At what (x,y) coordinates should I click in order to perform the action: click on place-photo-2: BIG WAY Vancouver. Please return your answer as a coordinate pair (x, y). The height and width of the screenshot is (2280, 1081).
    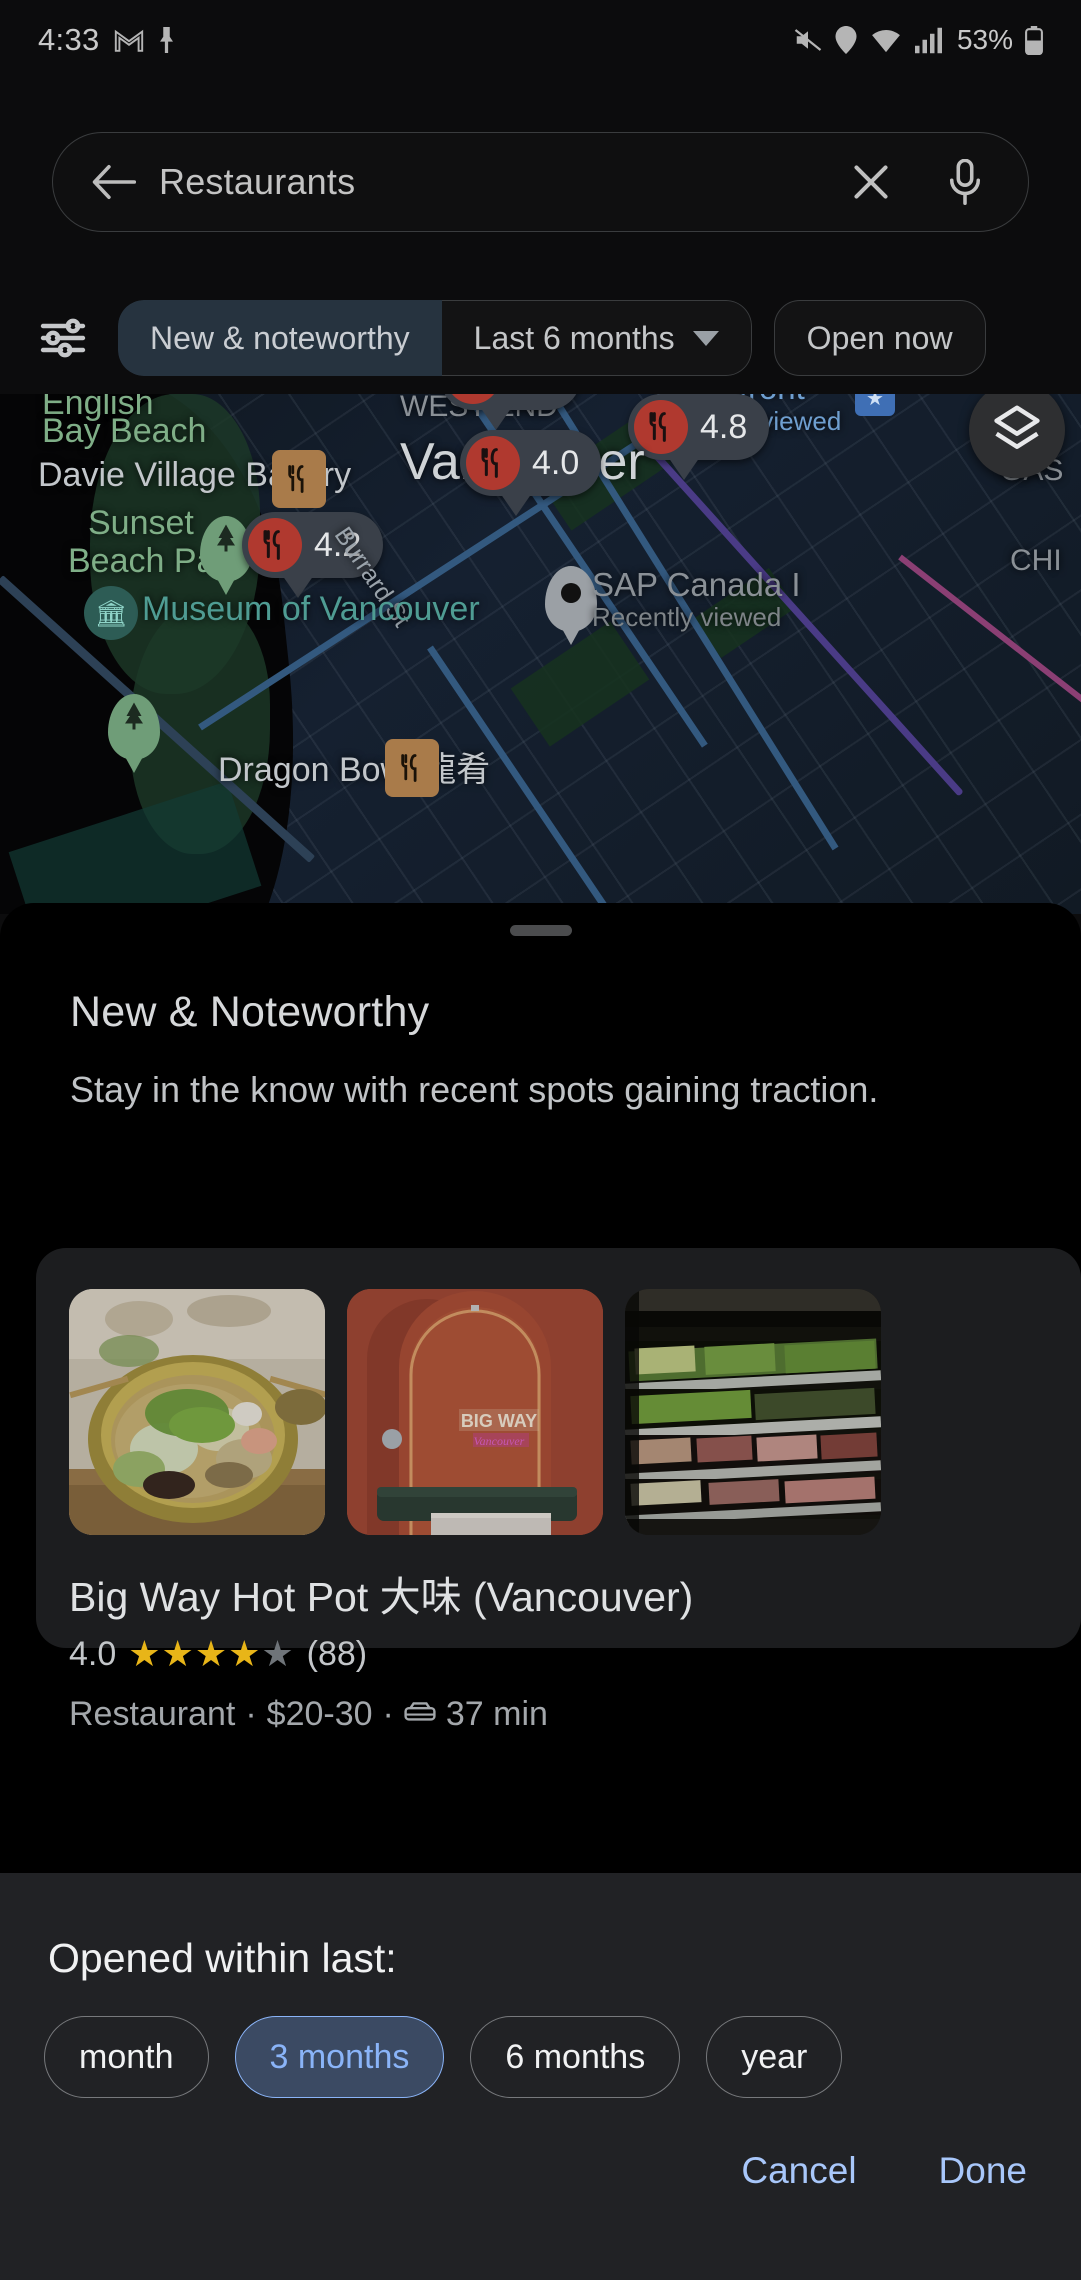
    Looking at the image, I should click on (475, 1412).